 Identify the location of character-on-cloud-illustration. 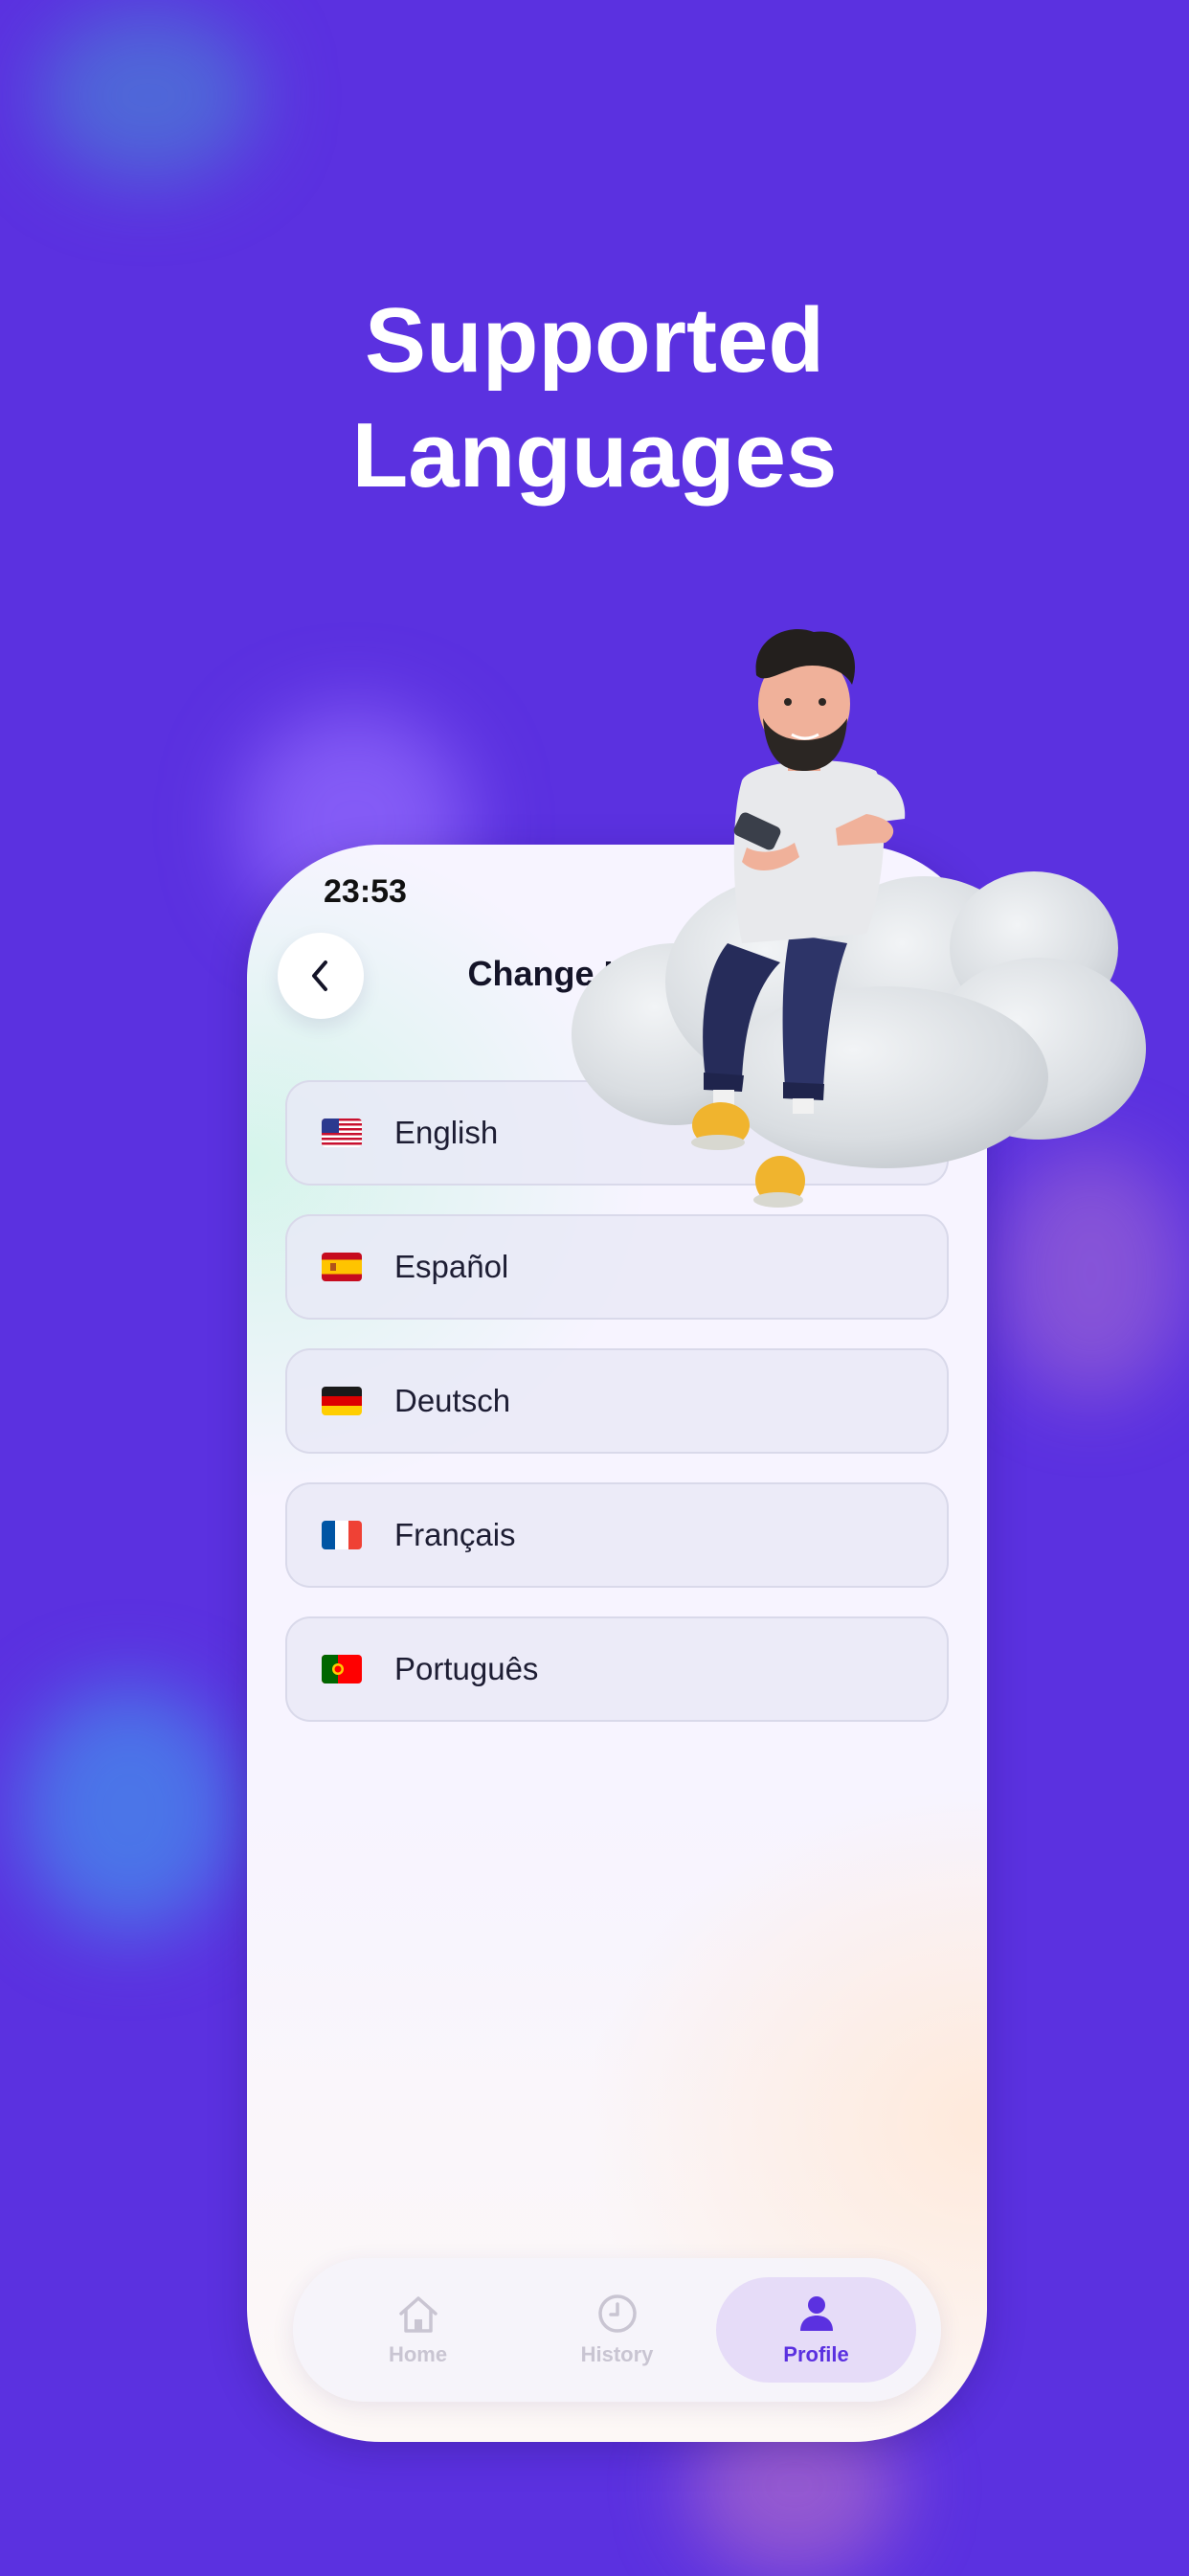
(859, 918).